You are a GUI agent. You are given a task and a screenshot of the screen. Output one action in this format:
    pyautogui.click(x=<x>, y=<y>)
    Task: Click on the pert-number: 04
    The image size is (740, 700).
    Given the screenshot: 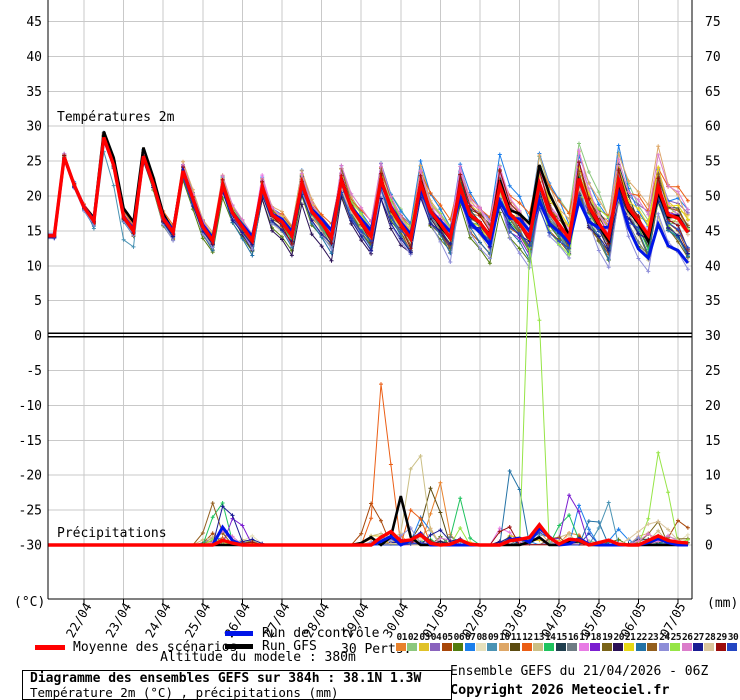 What is the action you would take?
    pyautogui.click(x=436, y=637)
    